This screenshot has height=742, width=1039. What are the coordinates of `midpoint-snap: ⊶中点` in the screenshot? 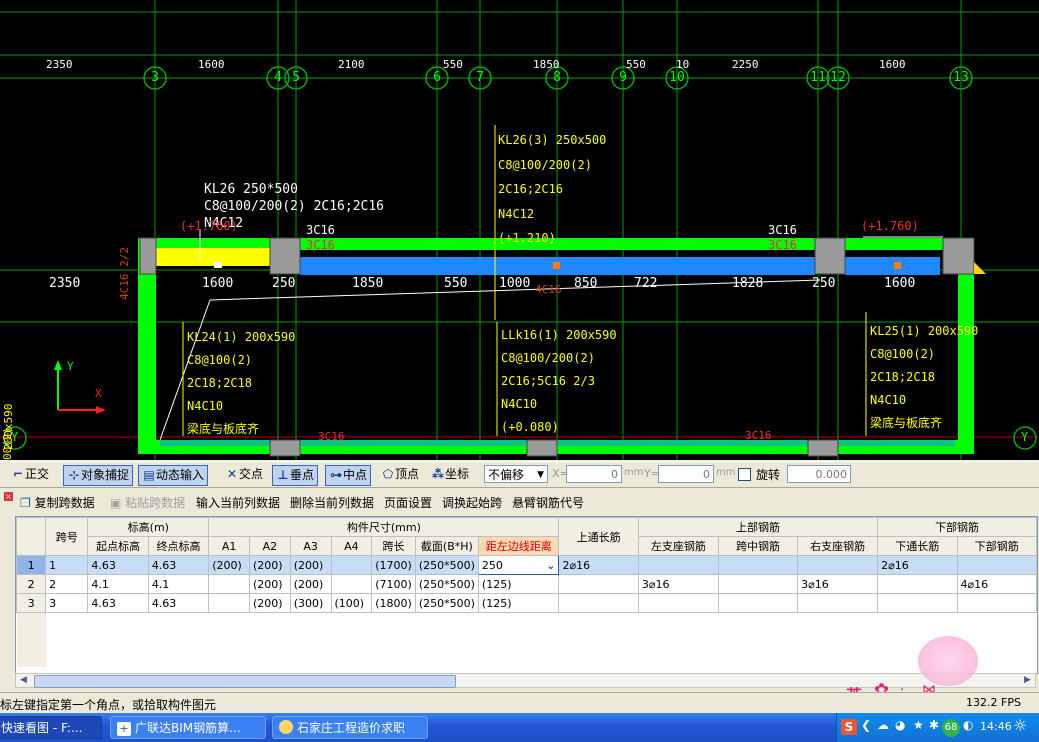 It's located at (348, 475).